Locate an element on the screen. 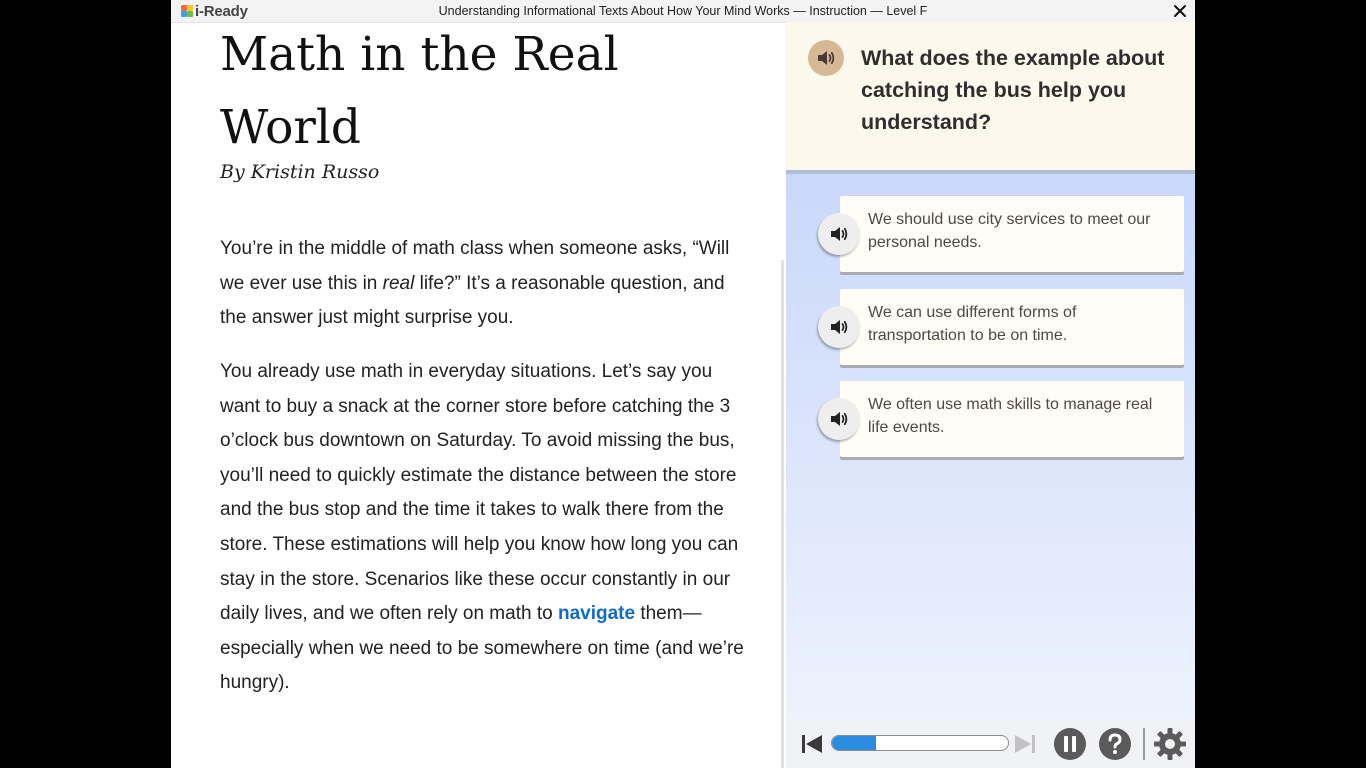 The image size is (1366, 768). lesson-progress-fill is located at coordinates (854, 743).